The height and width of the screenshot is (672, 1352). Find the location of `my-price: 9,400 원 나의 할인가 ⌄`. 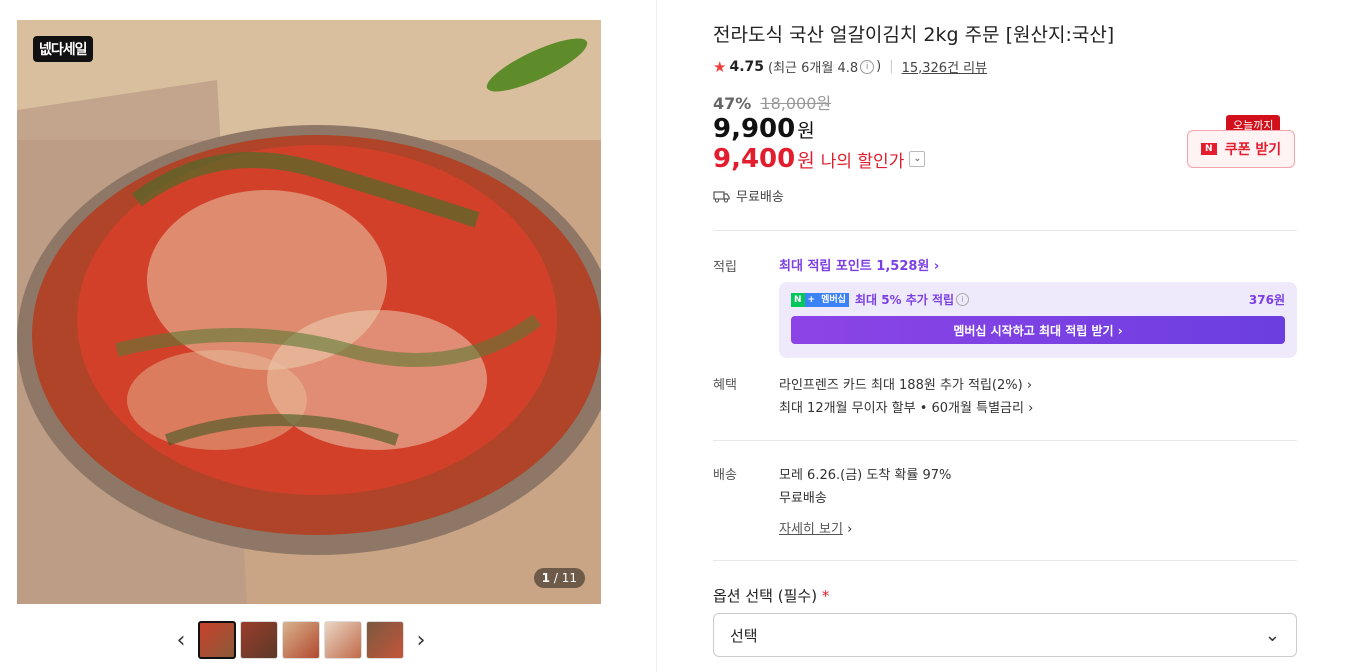

my-price: 9,400 원 나의 할인가 ⌄ is located at coordinates (819, 159).